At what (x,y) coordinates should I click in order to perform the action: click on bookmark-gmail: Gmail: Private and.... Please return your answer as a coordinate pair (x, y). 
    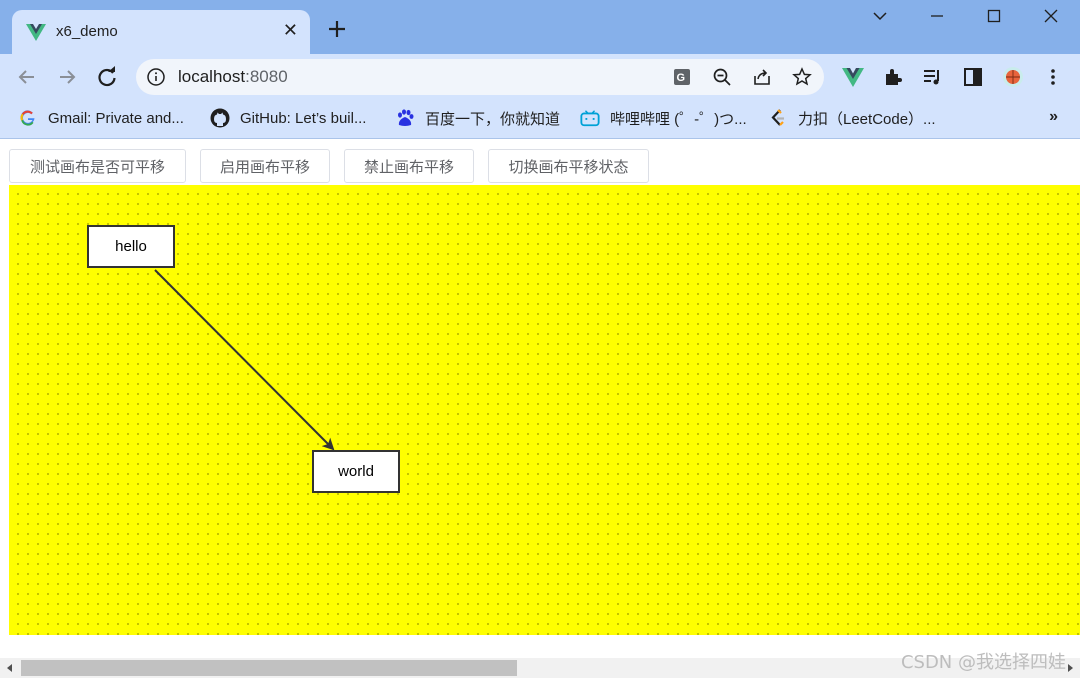
    Looking at the image, I should click on (101, 118).